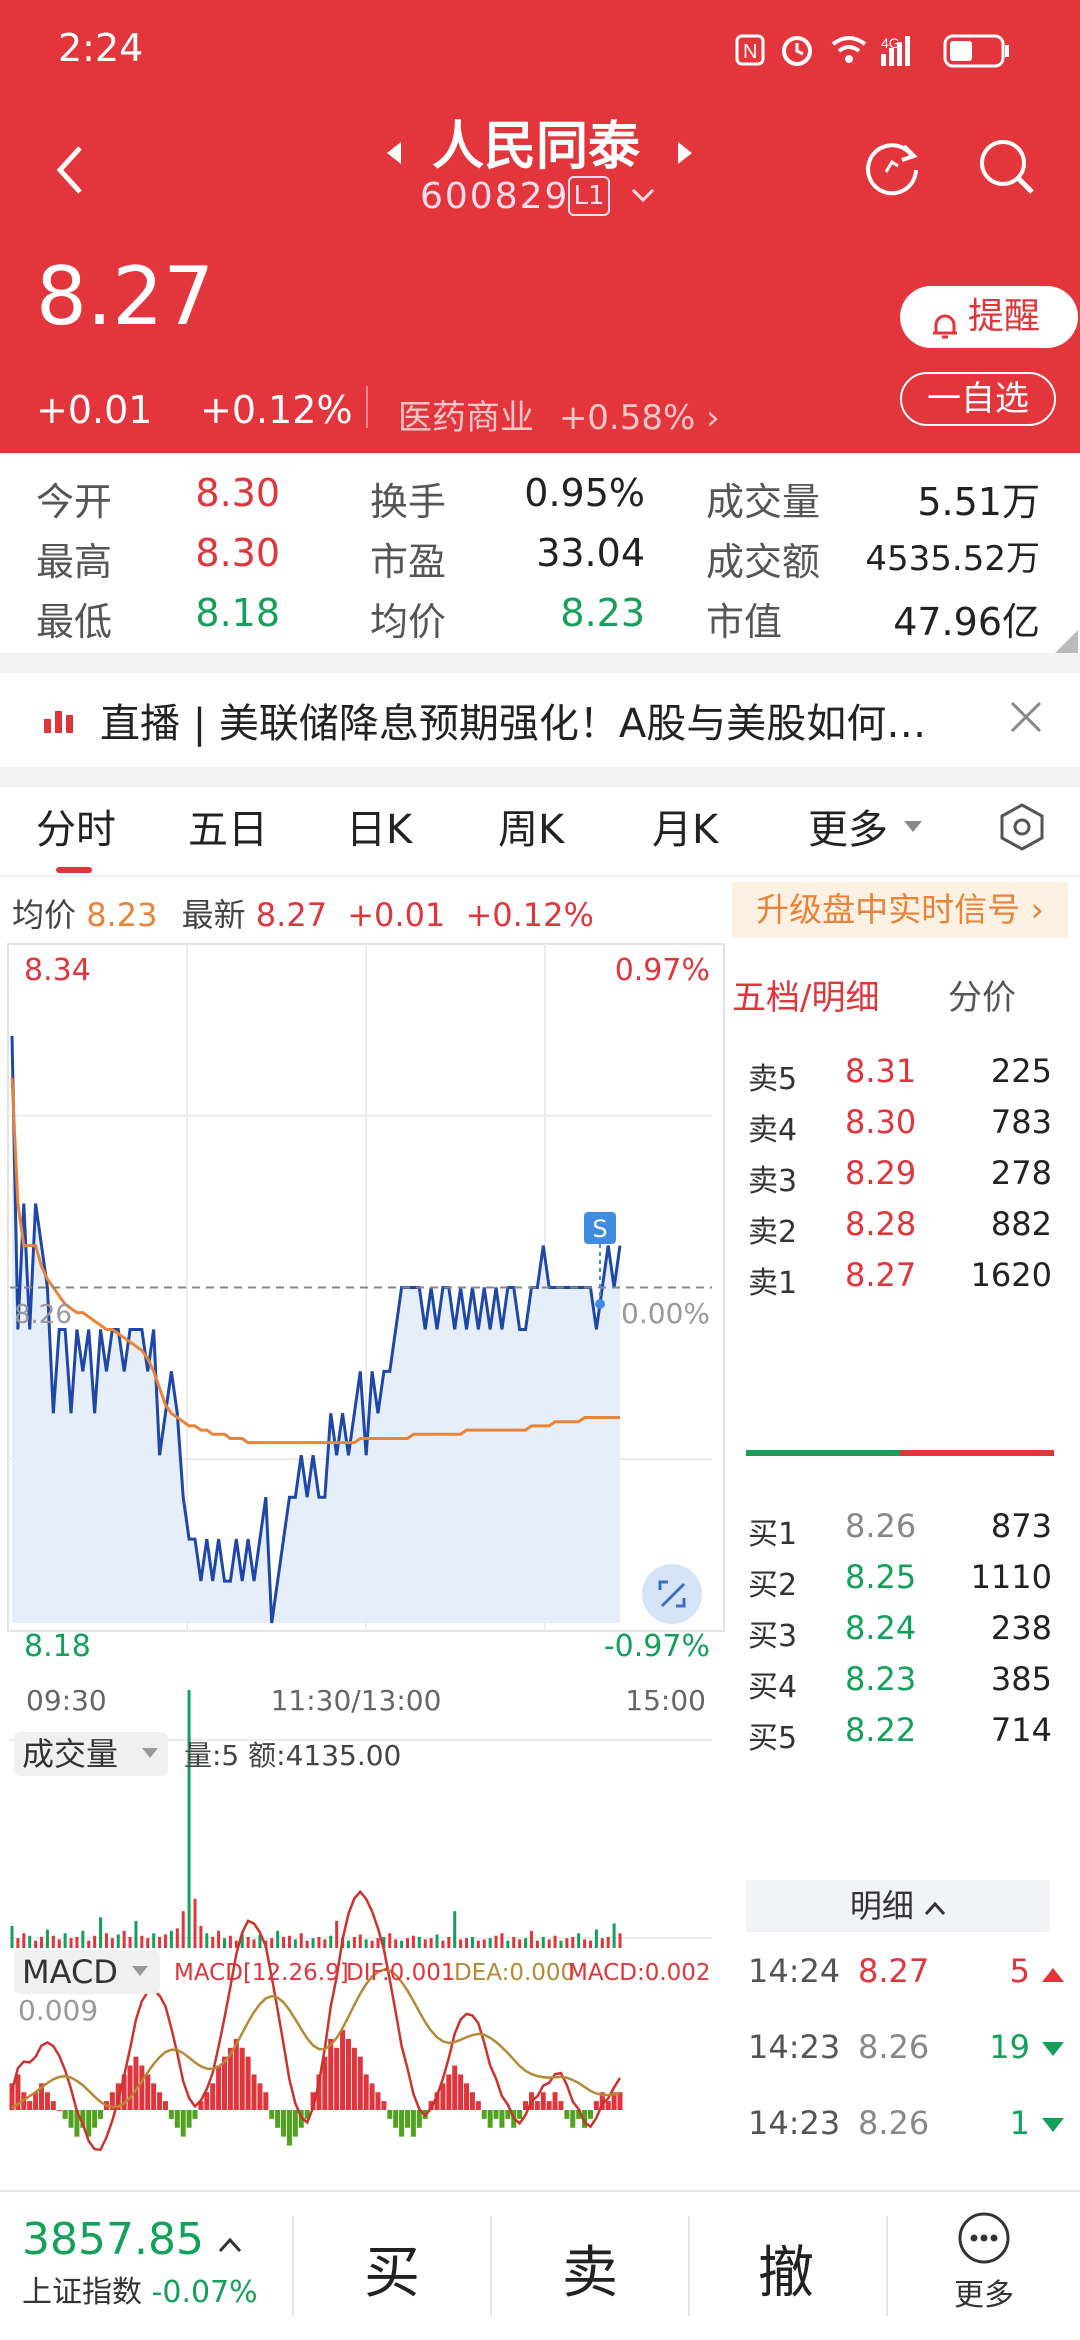  What do you see at coordinates (627, 418) in the screenshot?
I see `sector-change: +0.58%` at bounding box center [627, 418].